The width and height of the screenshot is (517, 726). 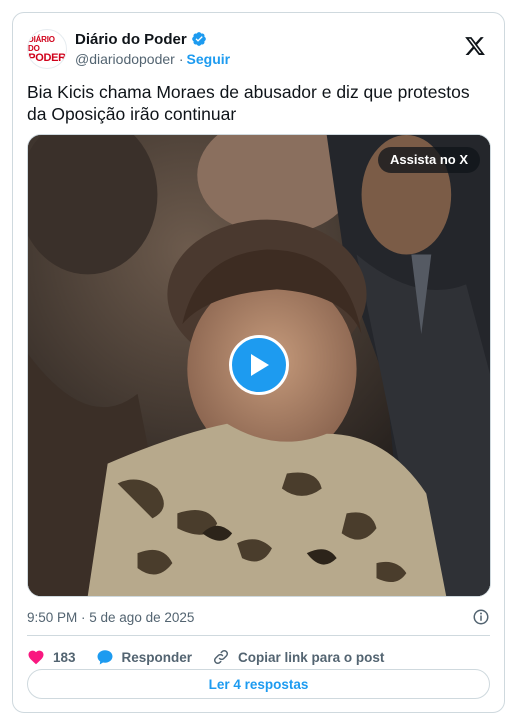 What do you see at coordinates (36, 657) in the screenshot?
I see `heart-icon` at bounding box center [36, 657].